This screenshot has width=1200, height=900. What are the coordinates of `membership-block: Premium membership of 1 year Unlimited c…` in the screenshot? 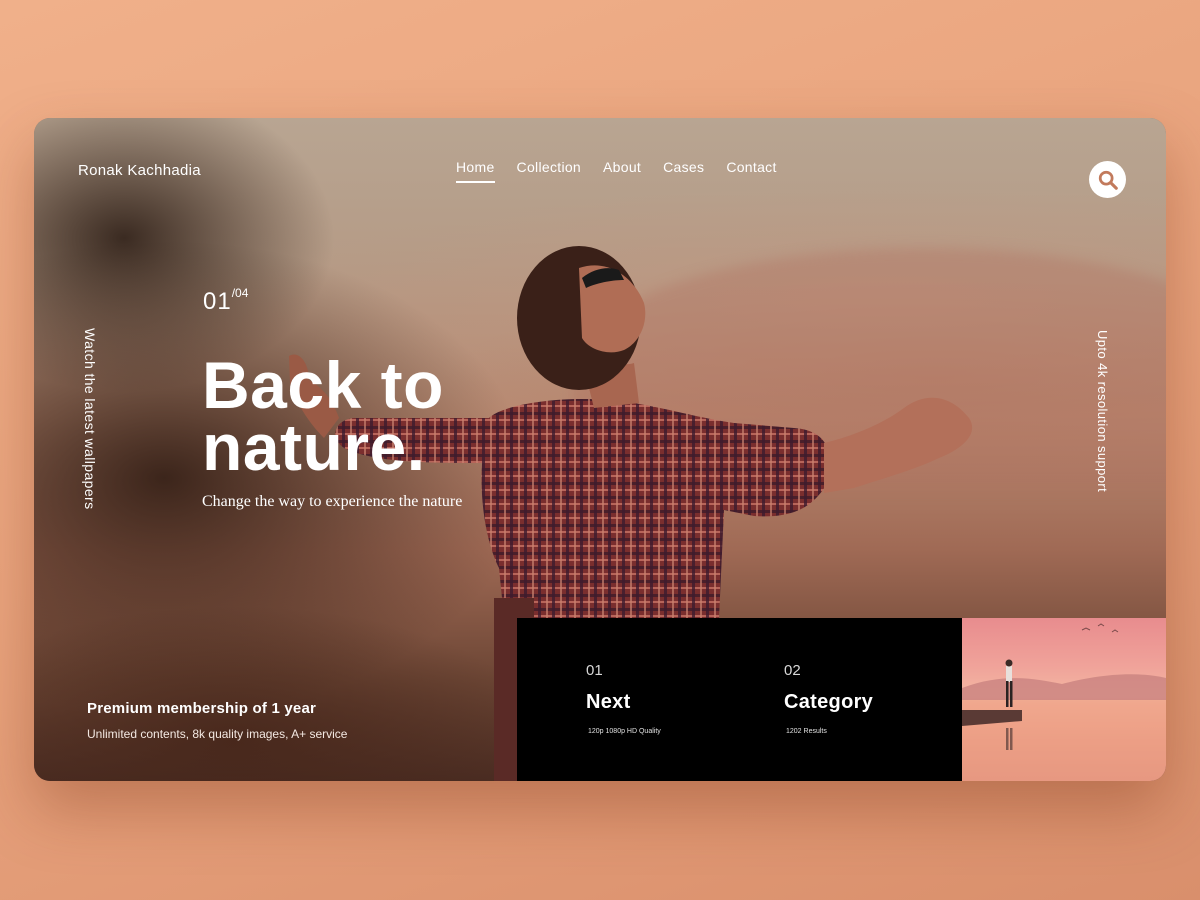 It's located at (217, 720).